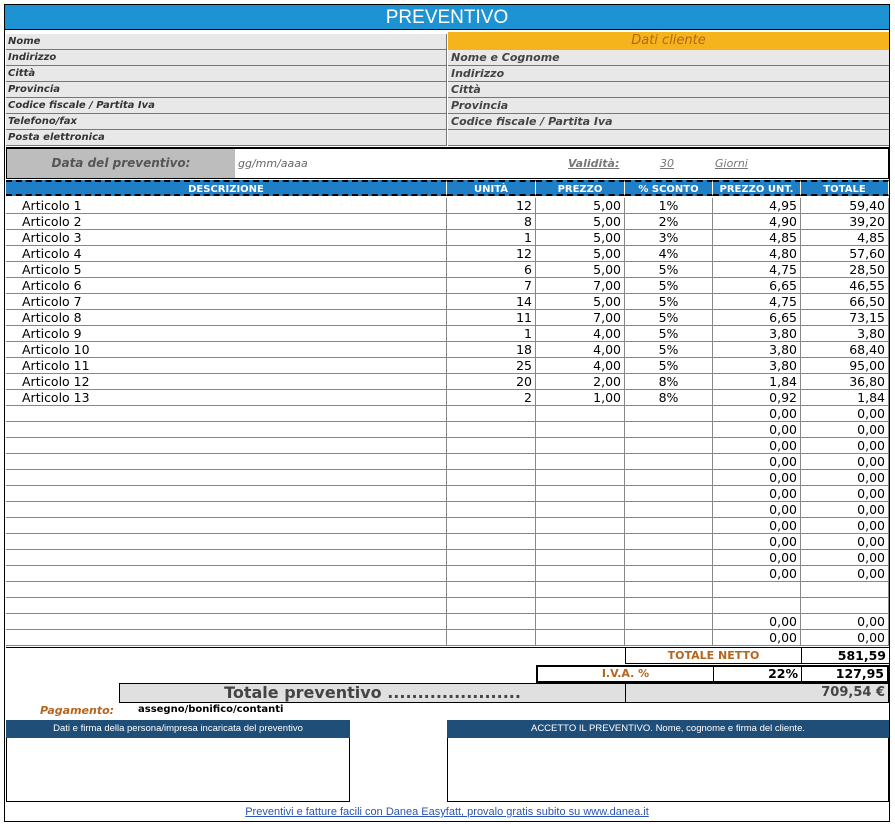 The width and height of the screenshot is (895, 824). What do you see at coordinates (669, 398) in the screenshot?
I see `item-cell: 8%` at bounding box center [669, 398].